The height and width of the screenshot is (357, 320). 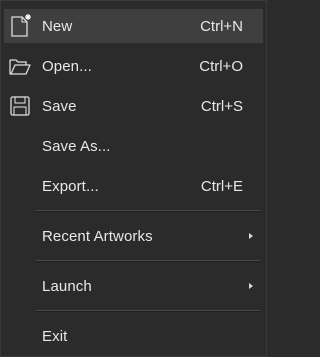 What do you see at coordinates (133, 186) in the screenshot?
I see `menu-item-export: Export... Ctrl+E` at bounding box center [133, 186].